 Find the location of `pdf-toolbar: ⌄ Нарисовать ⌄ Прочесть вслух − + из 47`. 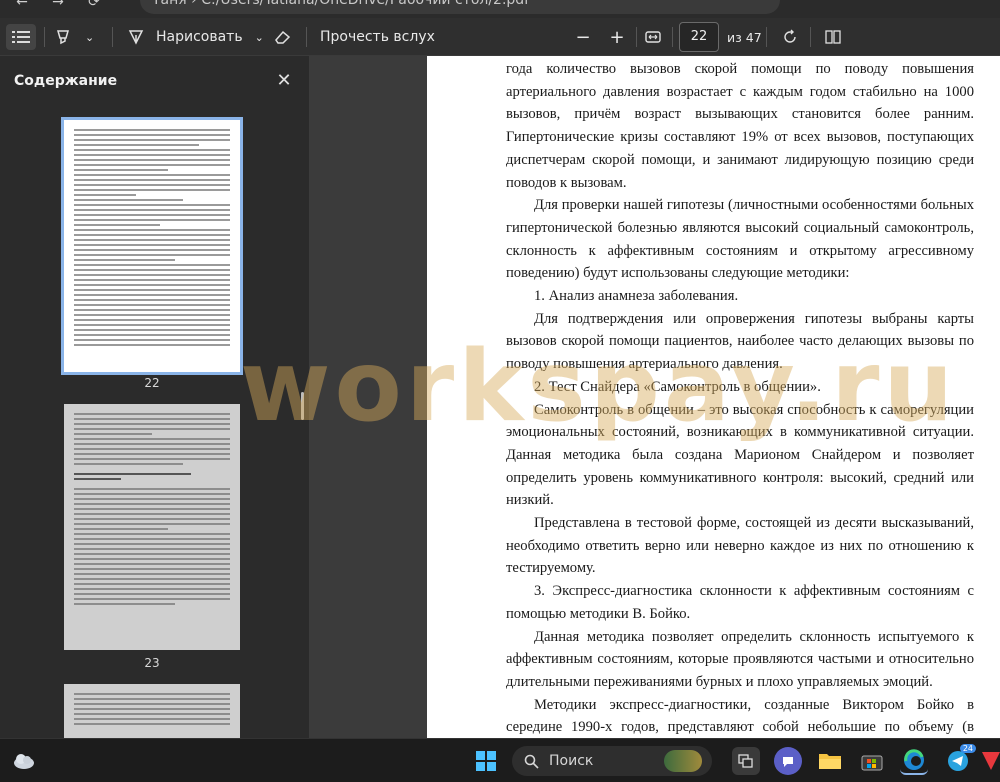

pdf-toolbar: ⌄ Нарисовать ⌄ Прочесть вслух − + из 47 is located at coordinates (500, 37).